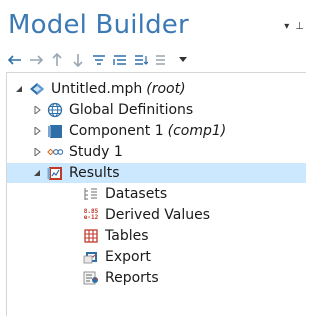 This screenshot has height=316, width=320. I want to click on expand-sections-button, so click(120, 60).